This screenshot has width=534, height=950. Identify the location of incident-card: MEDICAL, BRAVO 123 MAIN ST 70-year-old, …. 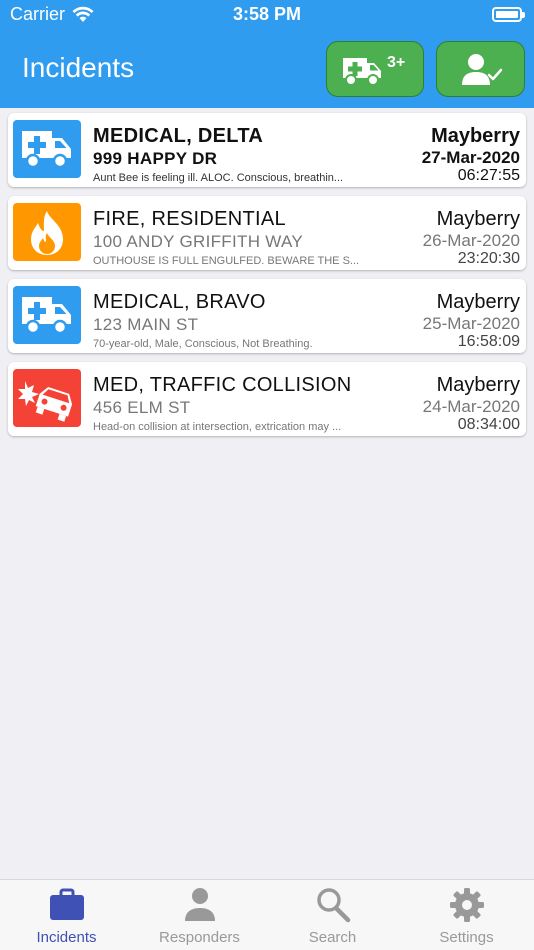
(267, 316).